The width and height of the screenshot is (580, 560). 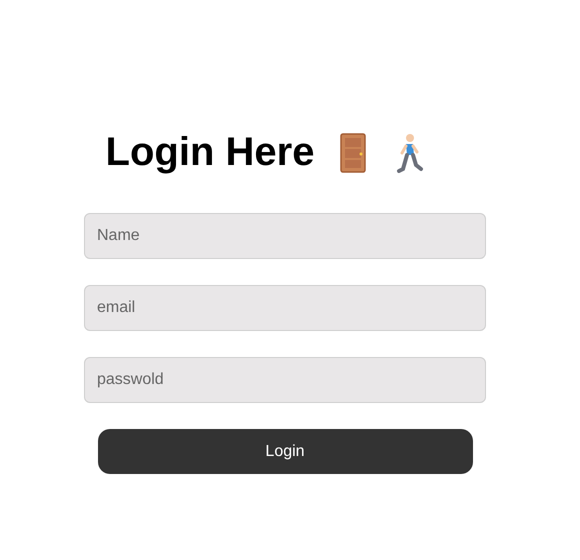 I want to click on input-field: email, so click(x=285, y=308).